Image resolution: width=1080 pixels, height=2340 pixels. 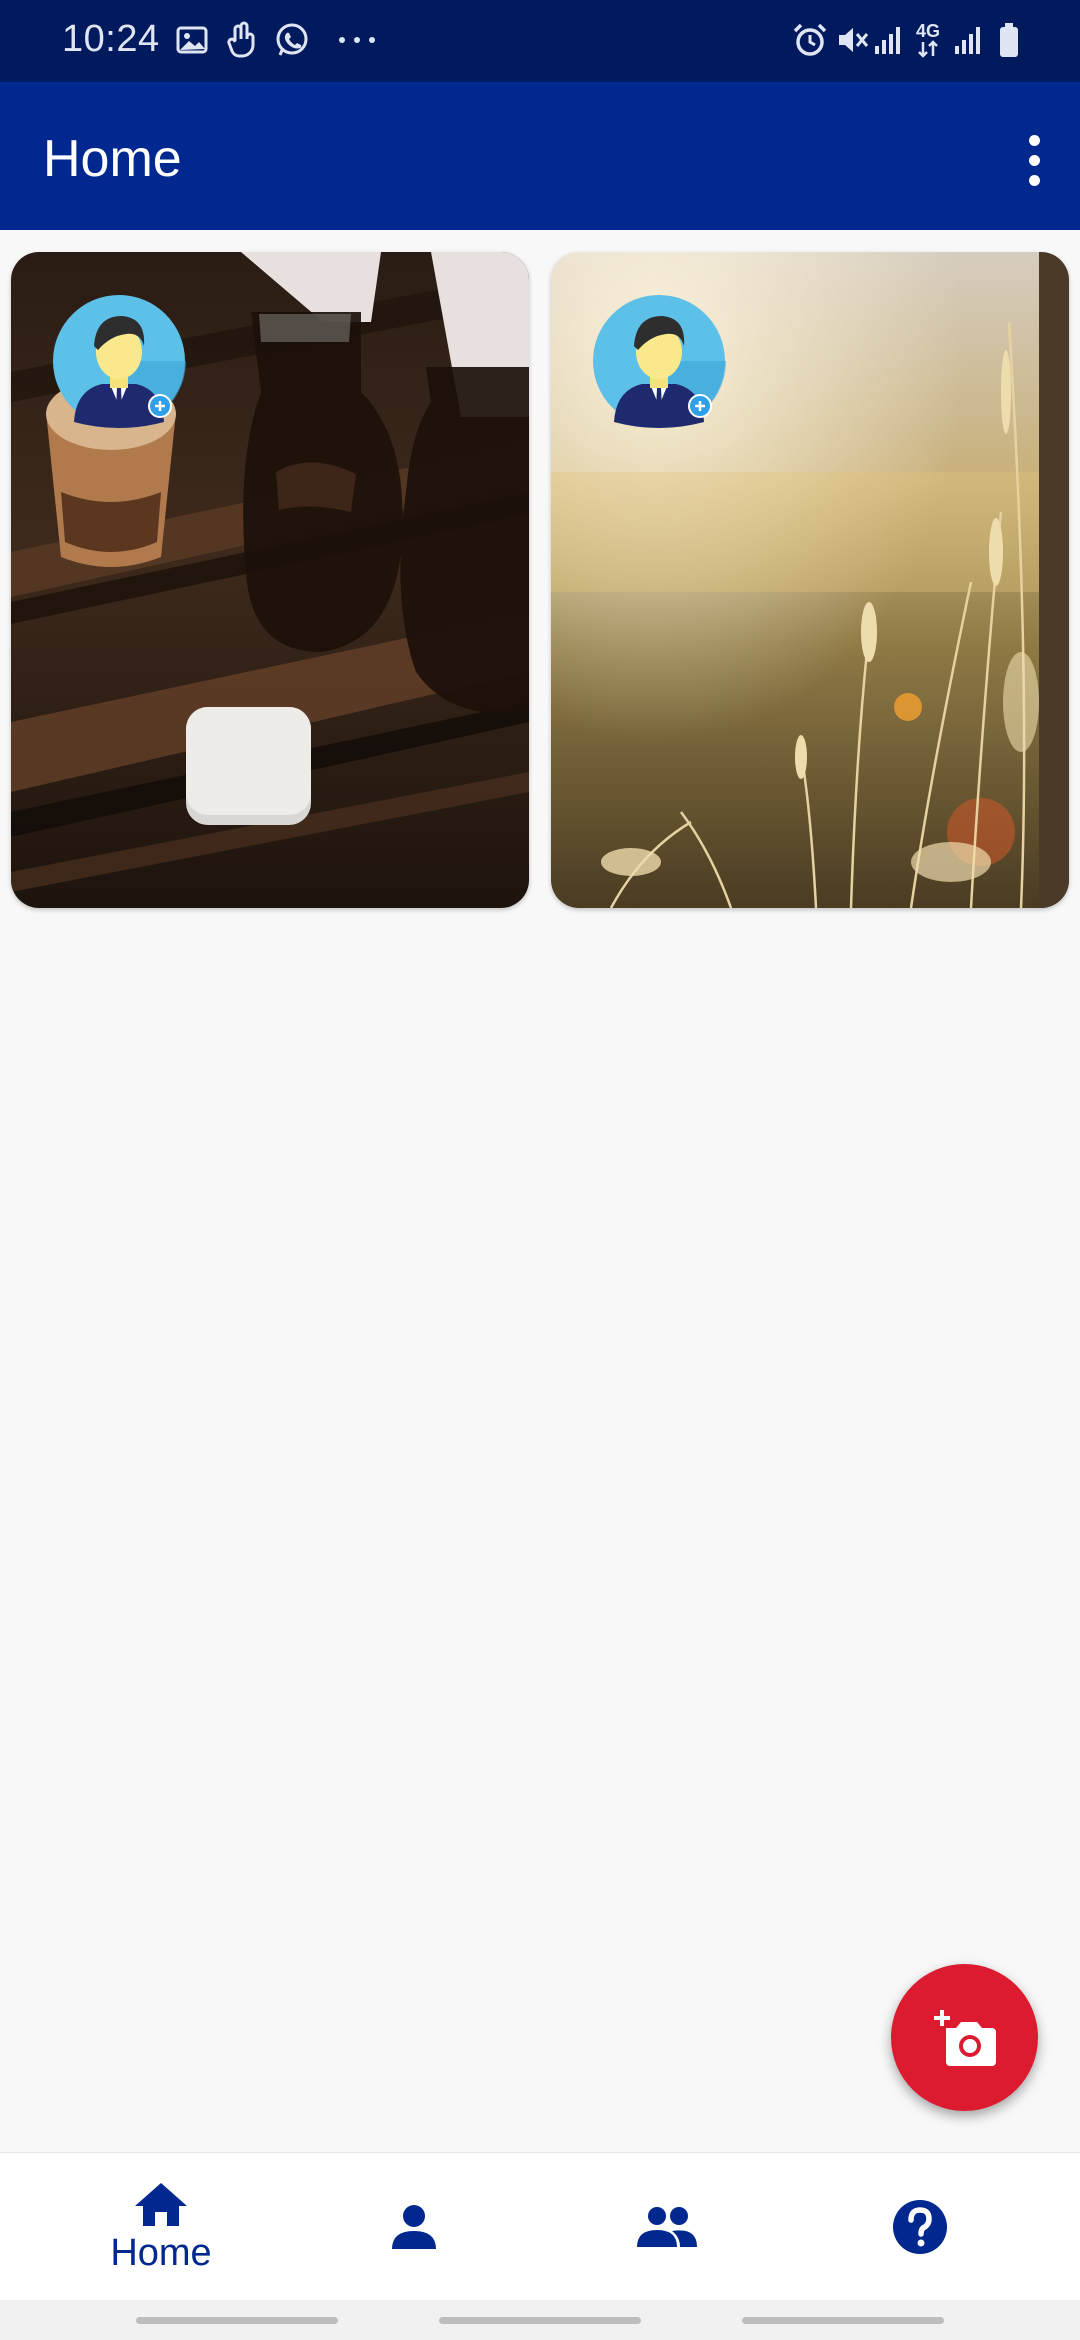 I want to click on nav-item-home: Home, so click(x=161, y=2227).